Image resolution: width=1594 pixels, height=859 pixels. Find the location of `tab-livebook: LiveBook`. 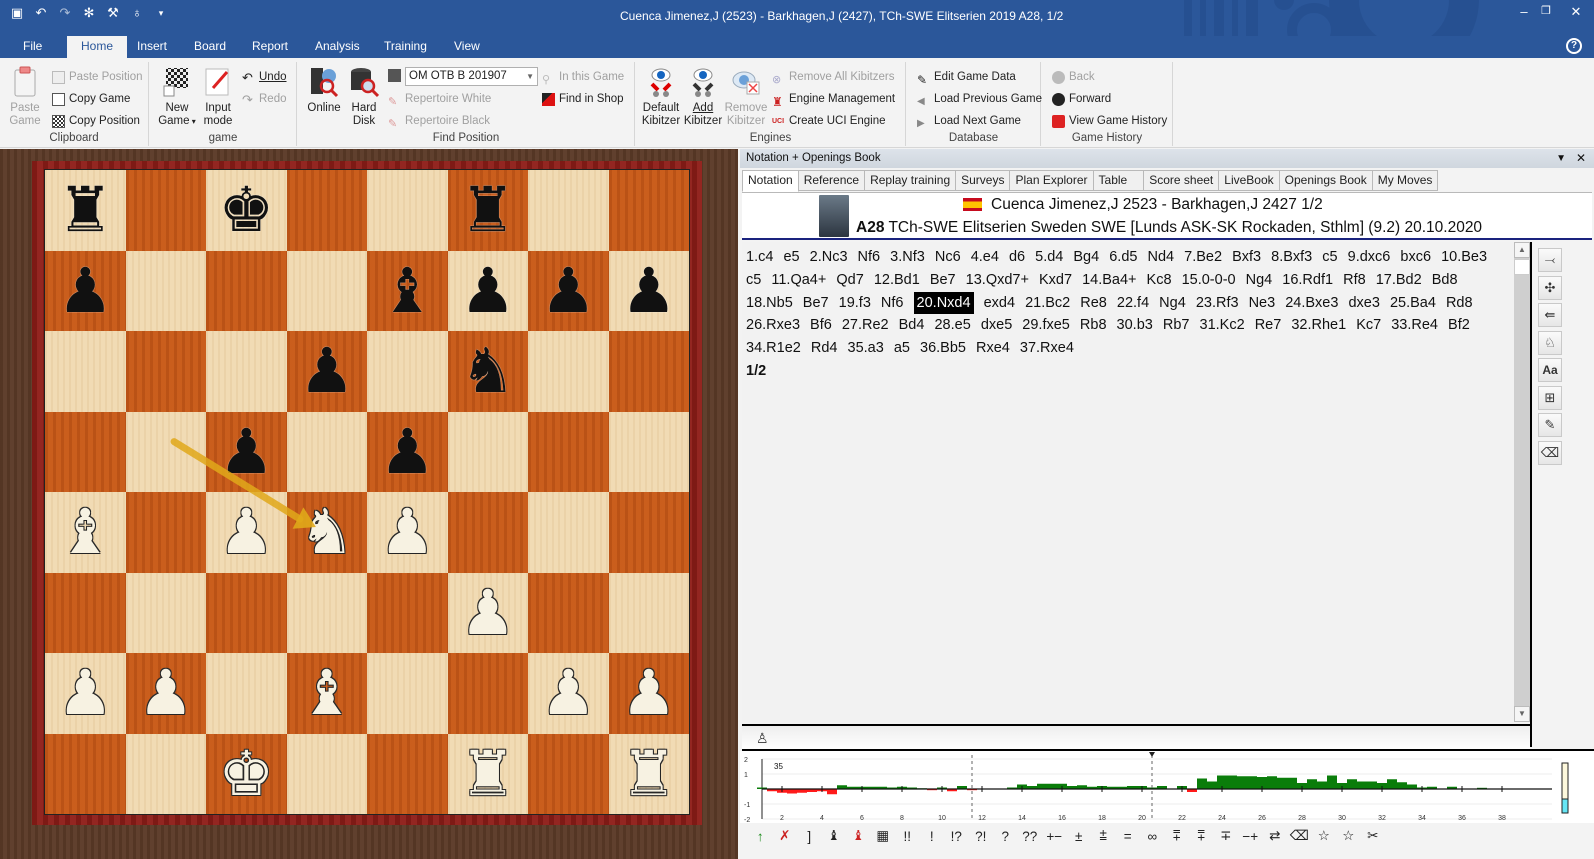

tab-livebook: LiveBook is located at coordinates (1249, 180).